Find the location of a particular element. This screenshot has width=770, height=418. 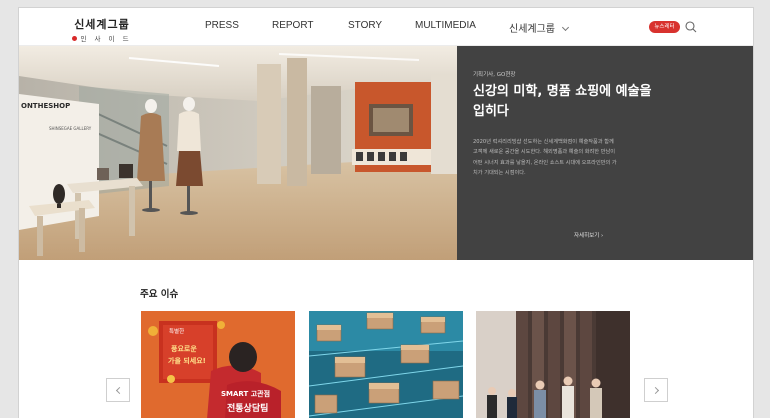

logo-main: 신세계그룹 is located at coordinates (102, 24).